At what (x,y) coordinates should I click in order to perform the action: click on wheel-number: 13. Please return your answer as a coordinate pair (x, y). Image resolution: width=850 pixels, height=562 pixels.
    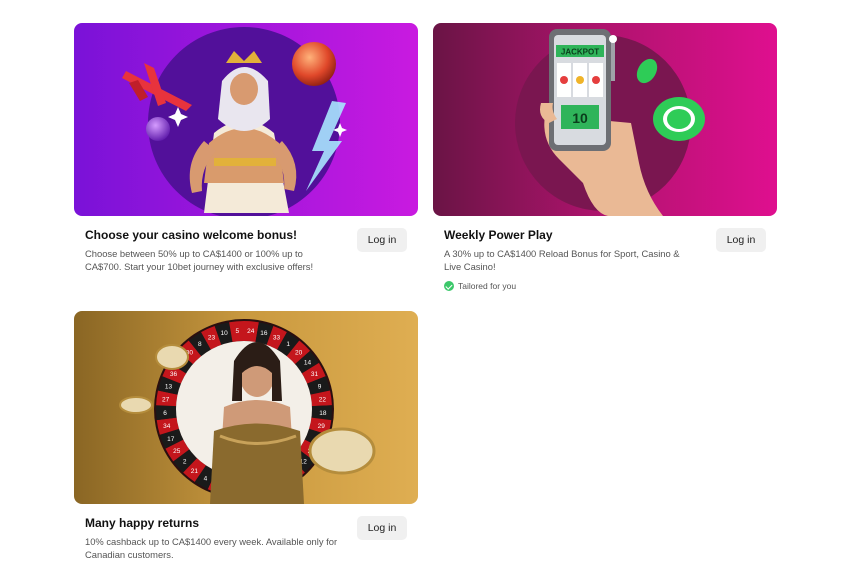
    Looking at the image, I should click on (169, 386).